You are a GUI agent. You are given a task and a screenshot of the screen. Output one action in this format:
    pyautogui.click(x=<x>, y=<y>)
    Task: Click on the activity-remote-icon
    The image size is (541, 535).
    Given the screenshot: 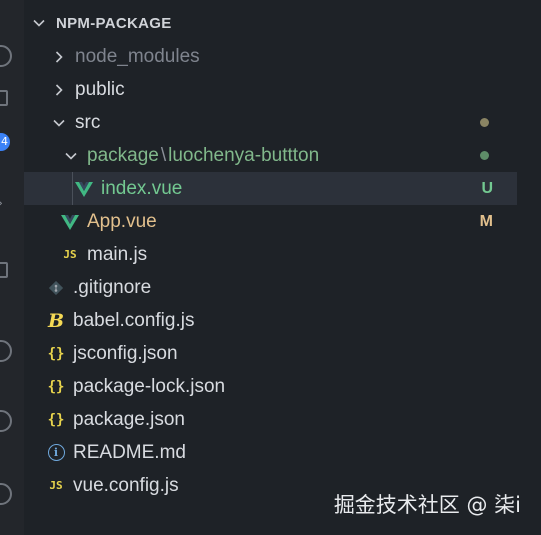 What is the action you would take?
    pyautogui.click(x=6, y=351)
    